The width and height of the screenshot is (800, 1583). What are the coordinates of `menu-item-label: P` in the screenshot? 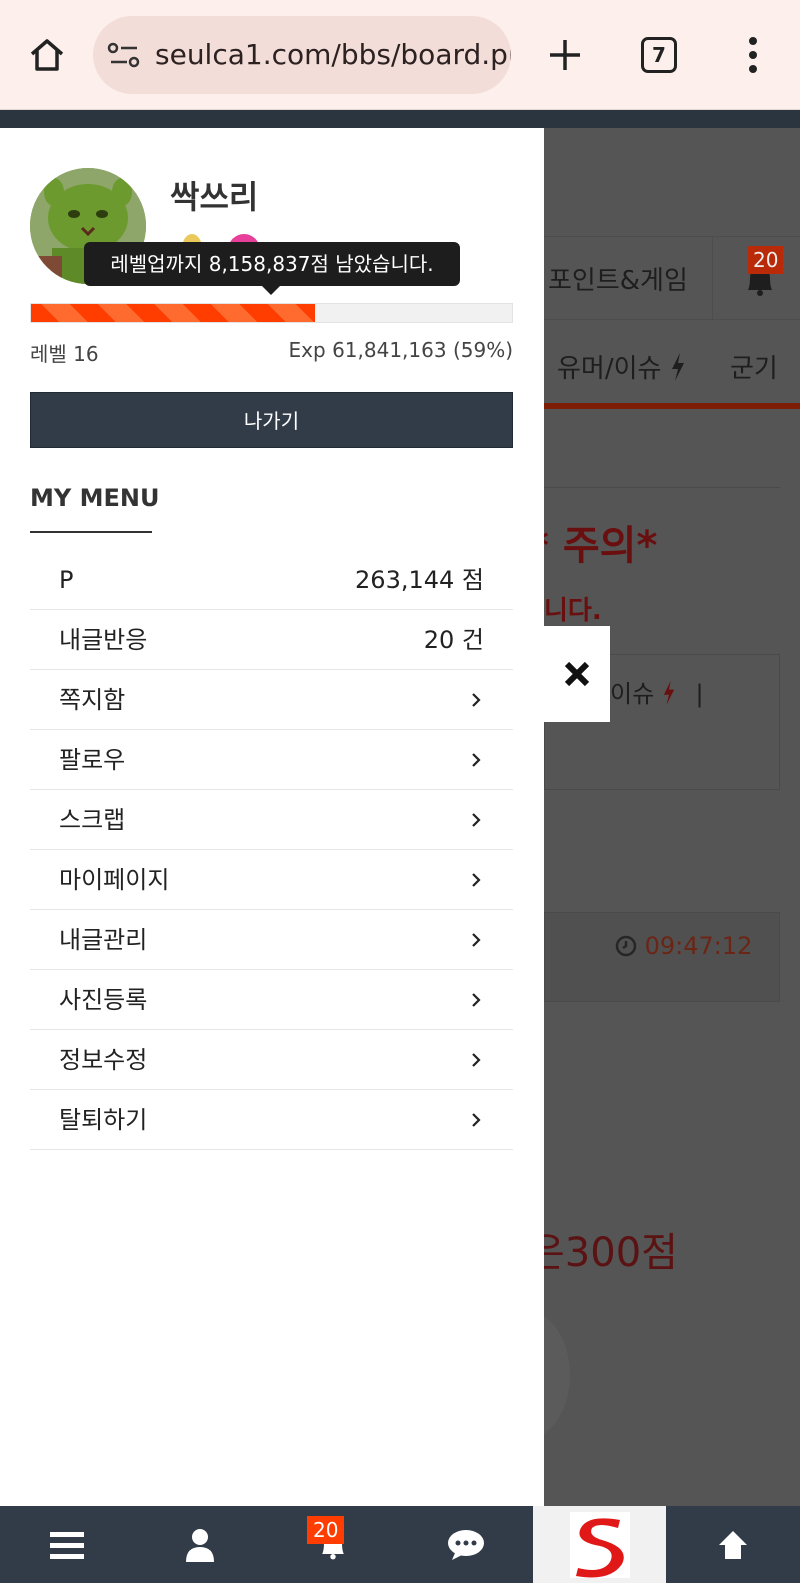 It's located at (66, 580).